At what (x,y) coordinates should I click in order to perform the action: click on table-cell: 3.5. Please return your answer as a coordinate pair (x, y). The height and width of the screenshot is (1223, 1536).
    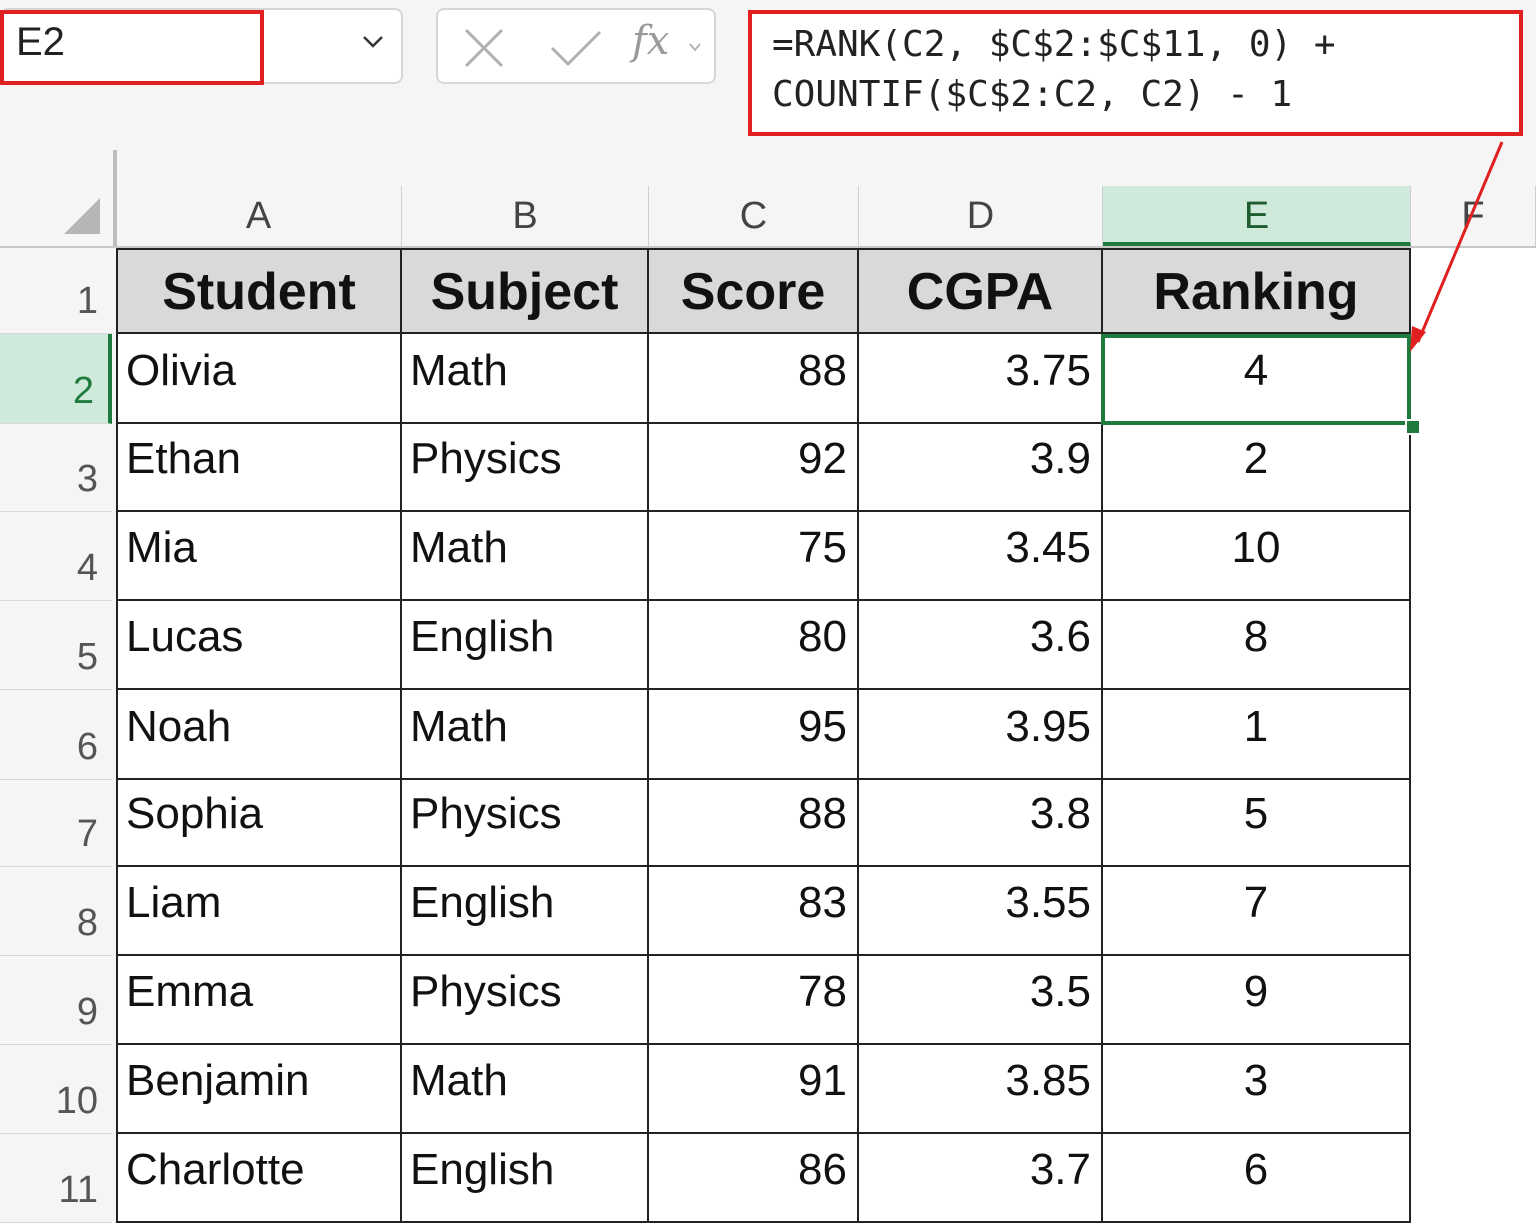
    Looking at the image, I should click on (981, 1000).